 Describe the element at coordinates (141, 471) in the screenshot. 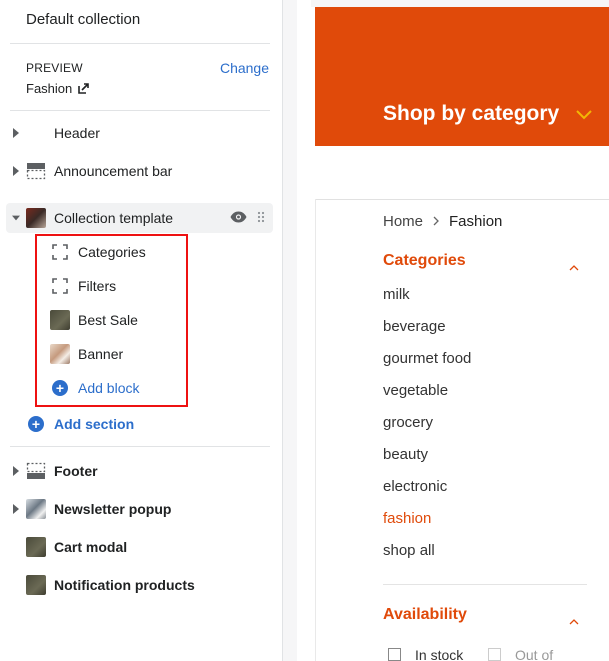

I see `section-footer: Footer` at that location.